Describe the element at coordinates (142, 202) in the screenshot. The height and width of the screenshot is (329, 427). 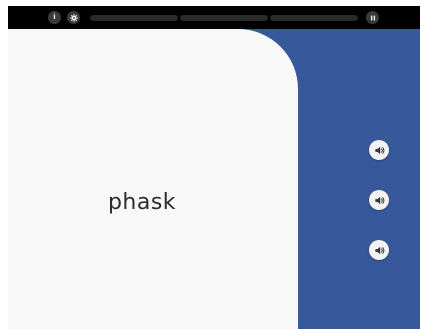
I see `prompt-word: phask` at that location.